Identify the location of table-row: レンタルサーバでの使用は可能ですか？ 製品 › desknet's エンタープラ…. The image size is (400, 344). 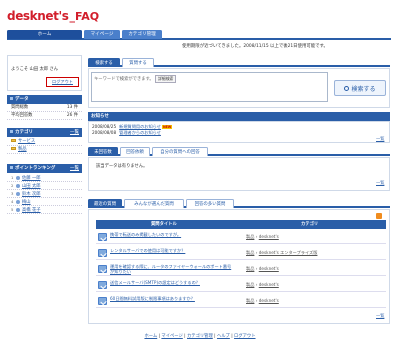
(241, 253).